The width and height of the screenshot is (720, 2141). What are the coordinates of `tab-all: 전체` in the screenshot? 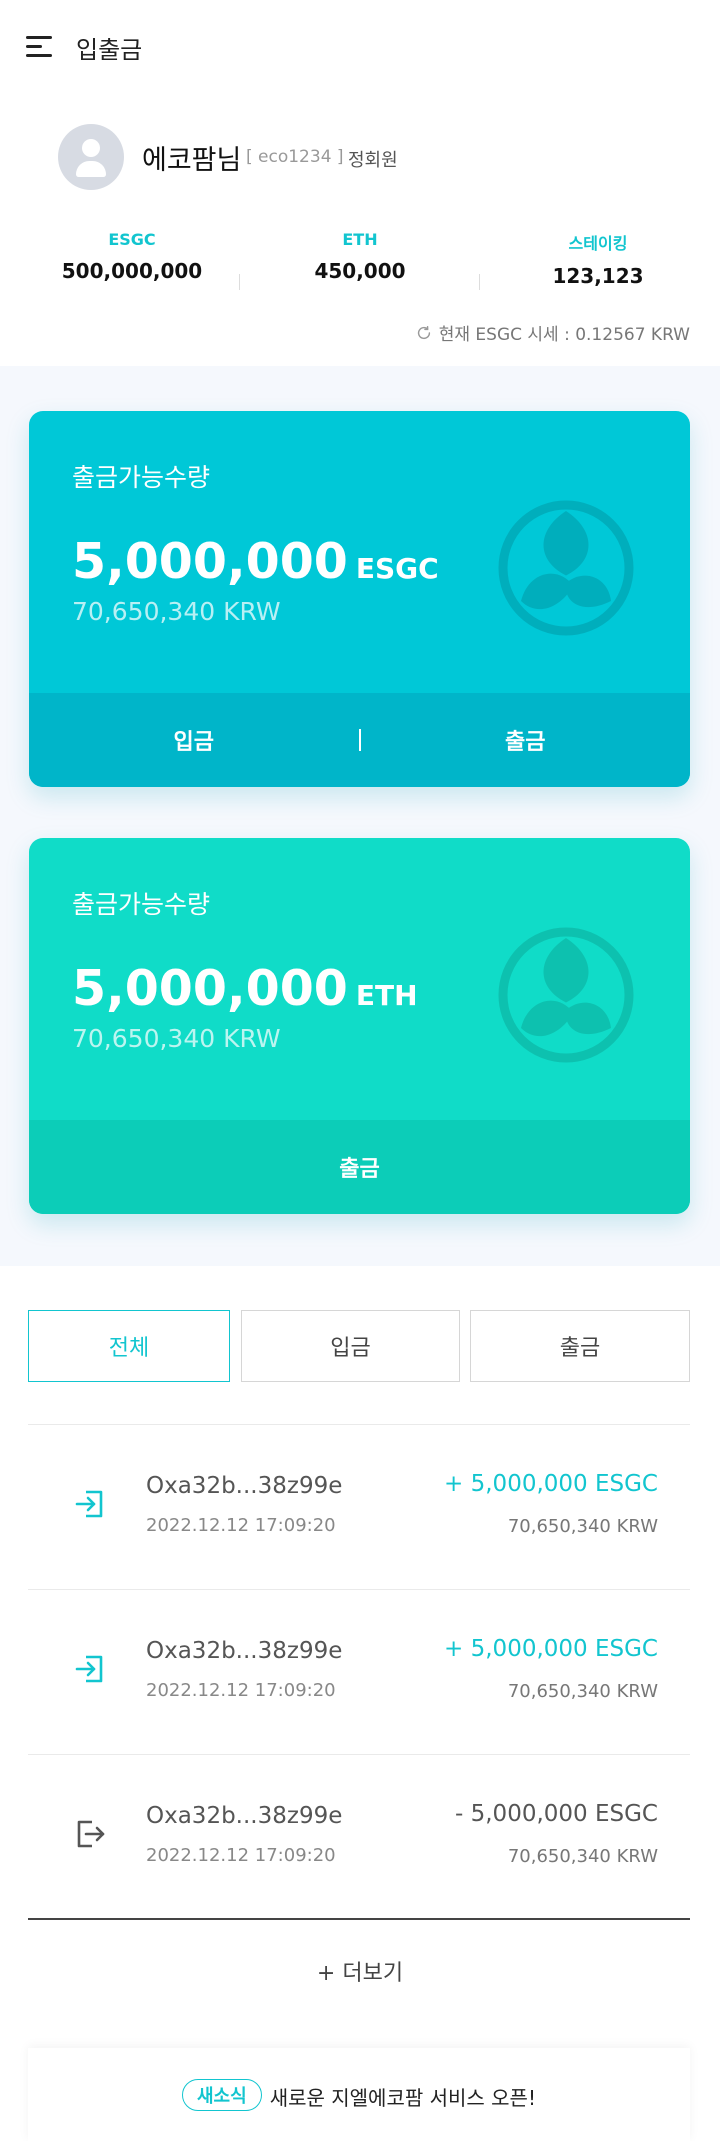 It's located at (129, 1346).